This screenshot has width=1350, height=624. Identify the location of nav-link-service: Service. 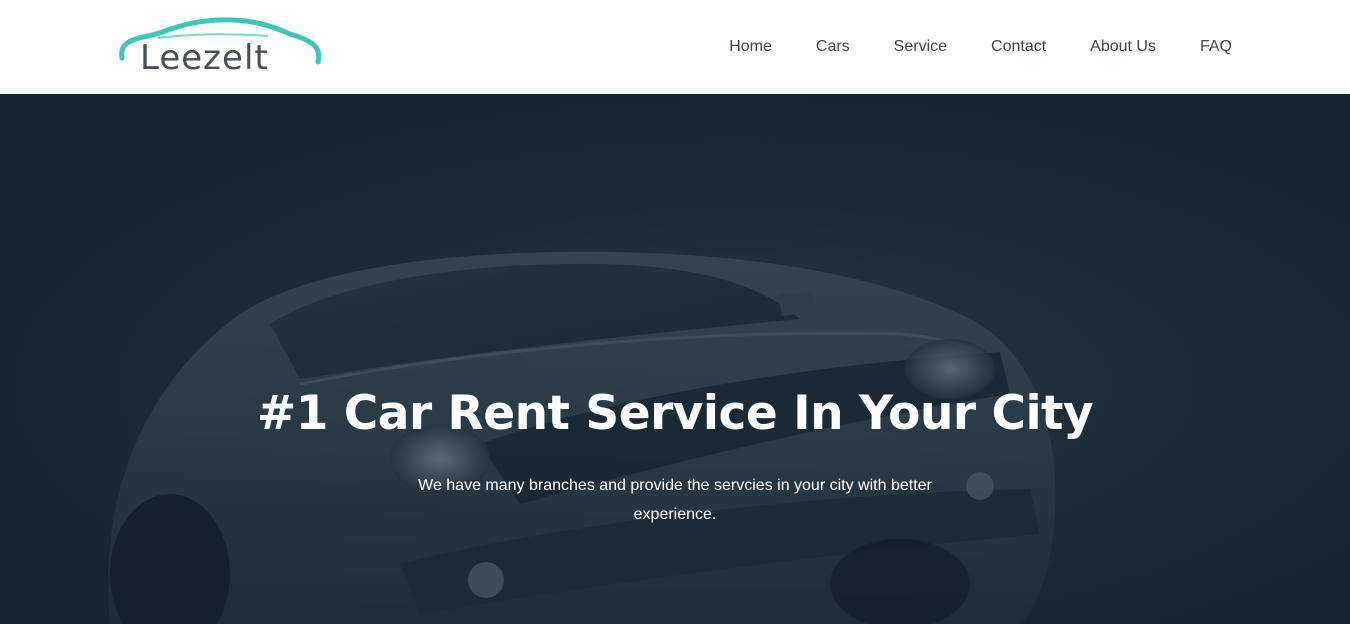
(920, 47).